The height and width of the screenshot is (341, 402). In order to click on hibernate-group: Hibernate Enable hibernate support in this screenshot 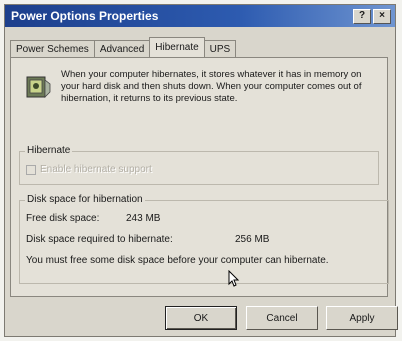, I will do `click(199, 165)`.